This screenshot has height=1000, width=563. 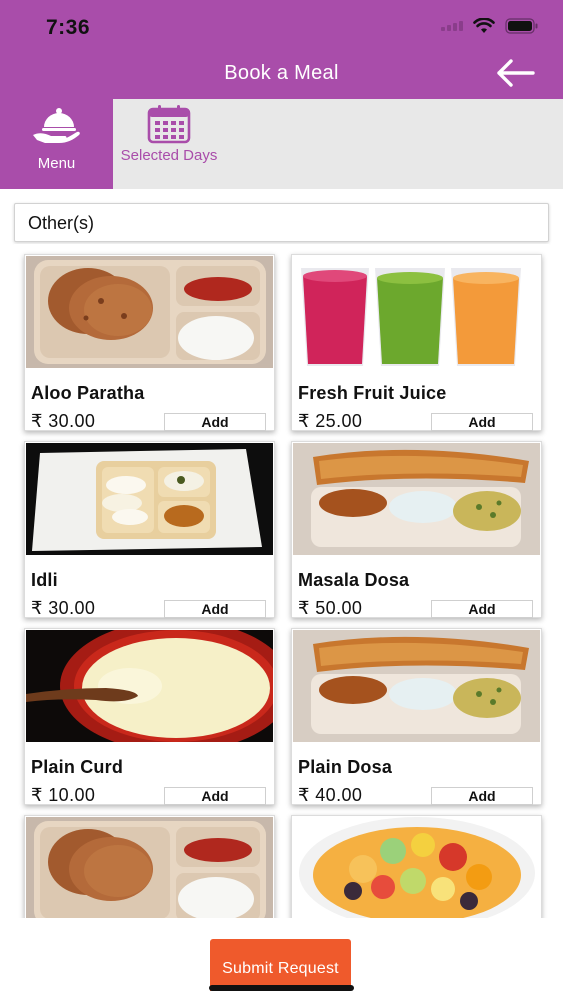 I want to click on menu-item-plain-dosa: Plain Dosa ₹ 40.00 Add, so click(x=416, y=716).